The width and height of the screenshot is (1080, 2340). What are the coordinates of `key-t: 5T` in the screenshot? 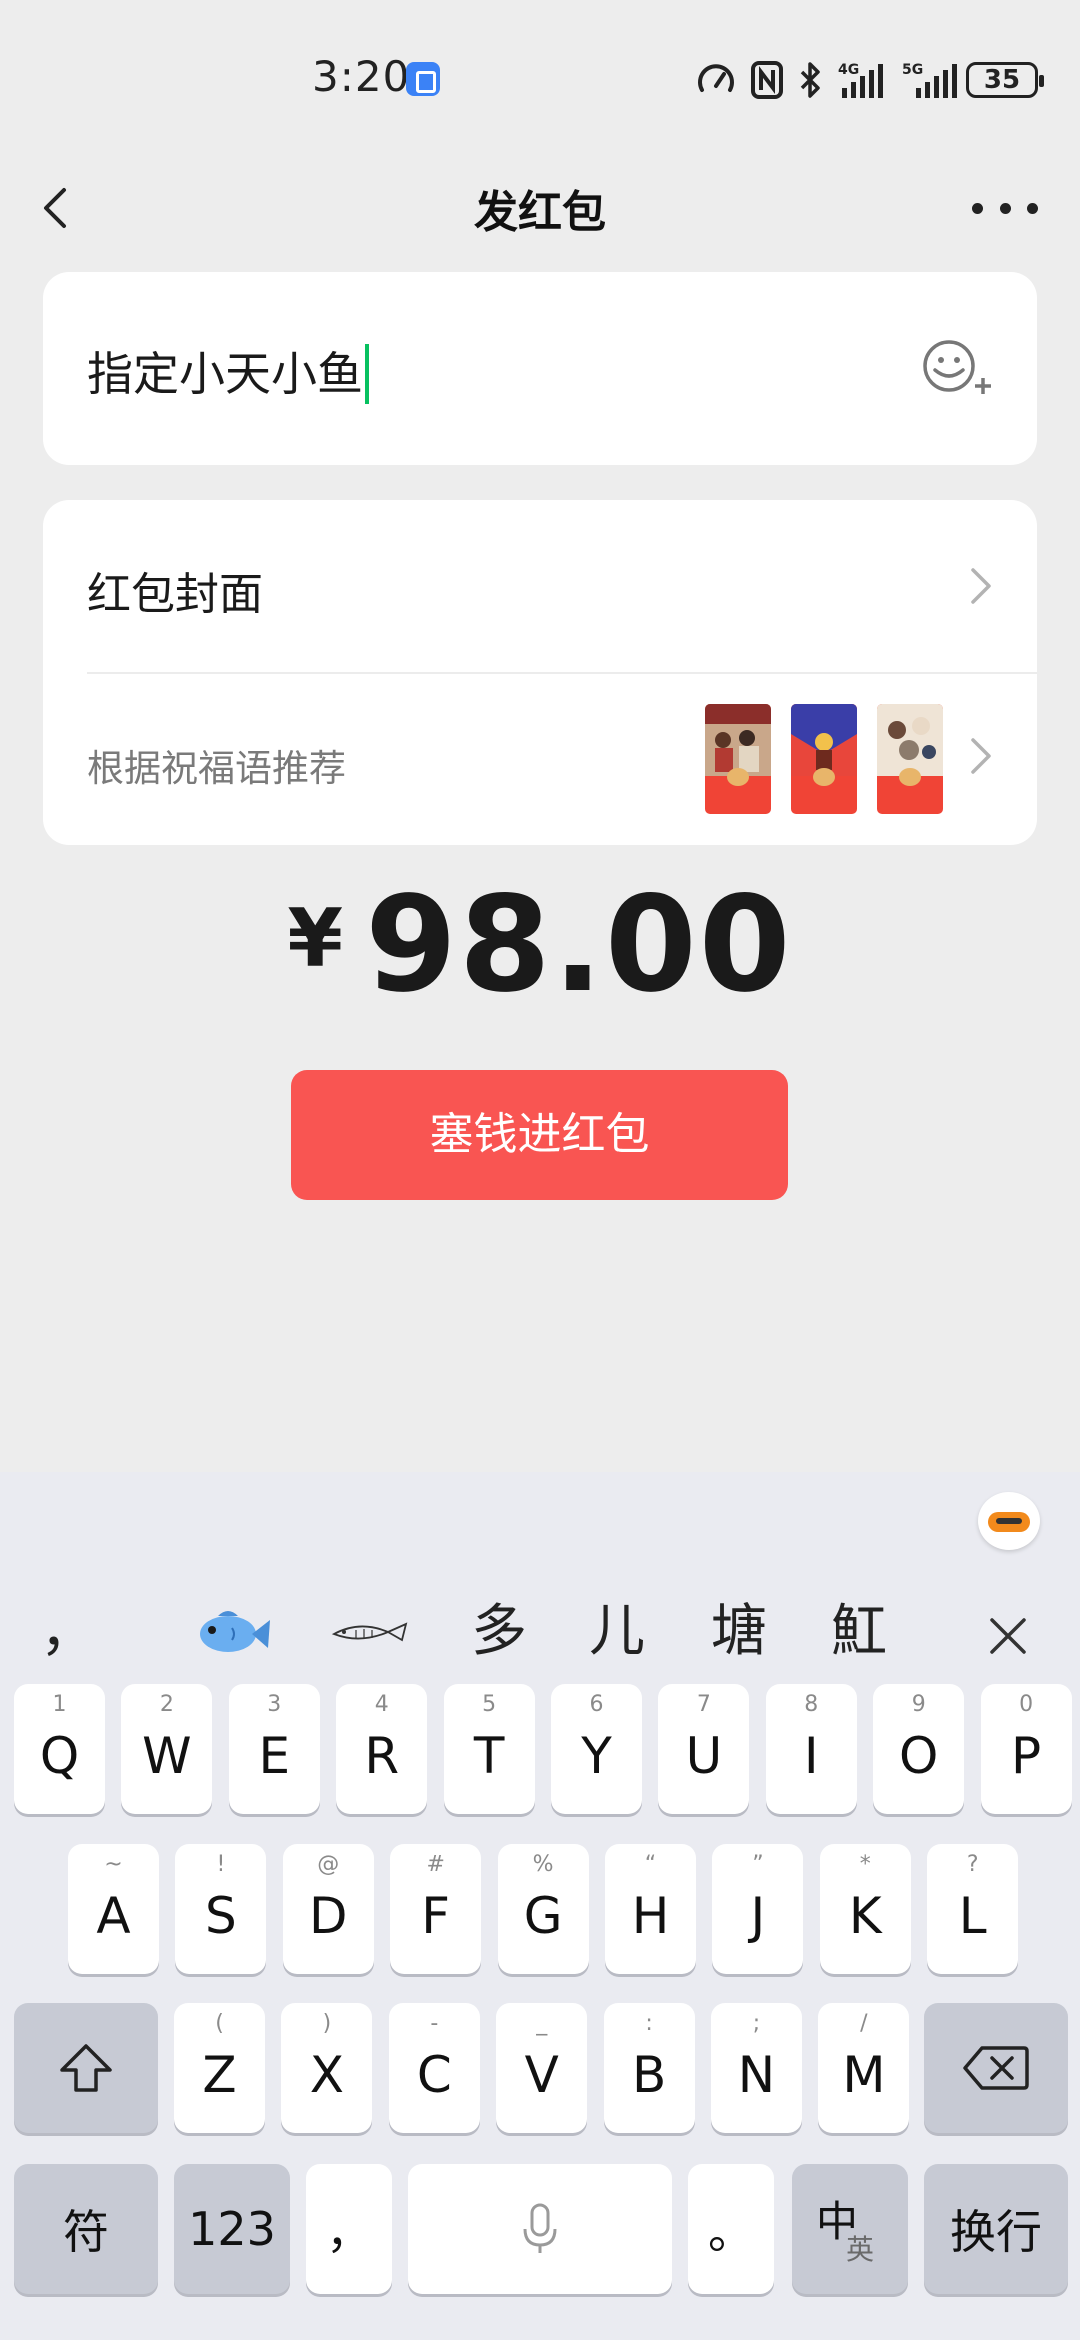 It's located at (489, 1749).